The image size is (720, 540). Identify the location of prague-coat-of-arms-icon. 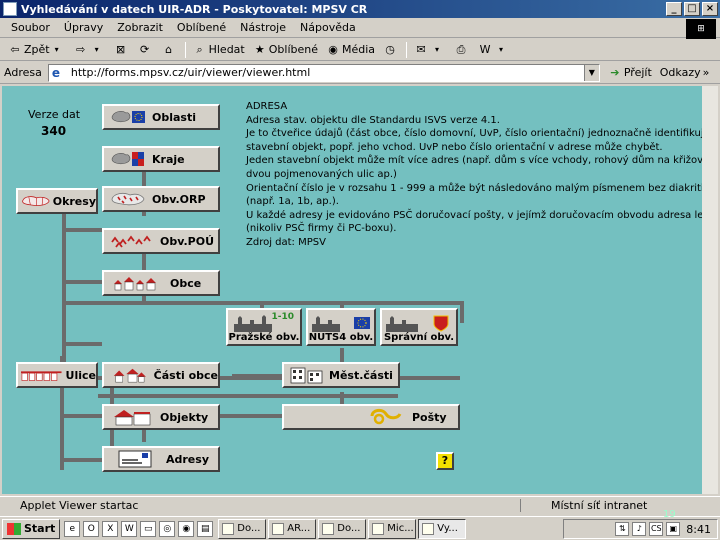
(417, 323).